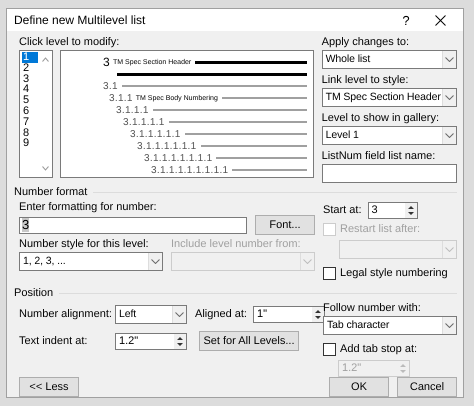 This screenshot has height=406, width=474. I want to click on number-format-value: 3, so click(26, 225).